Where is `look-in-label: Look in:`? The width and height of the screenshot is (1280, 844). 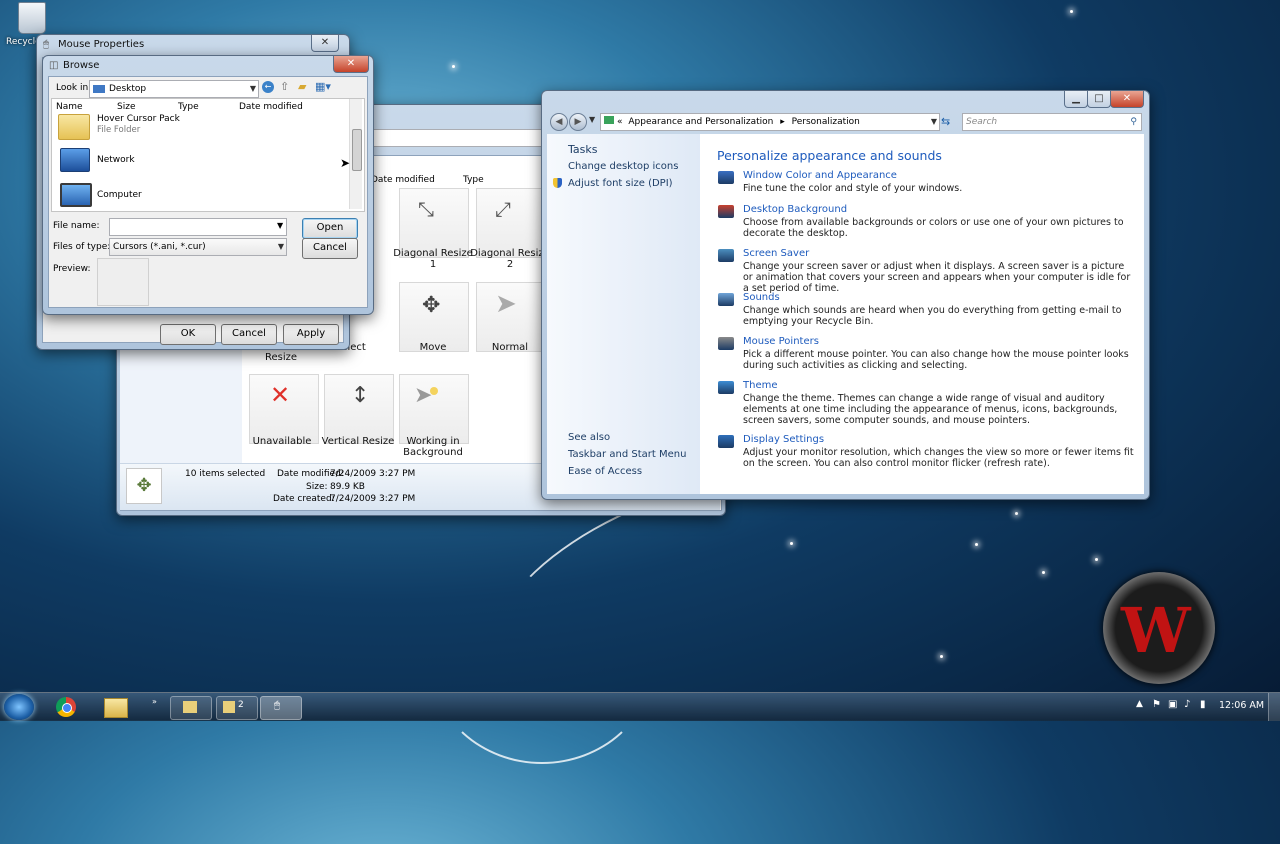 look-in-label: Look in: is located at coordinates (74, 88).